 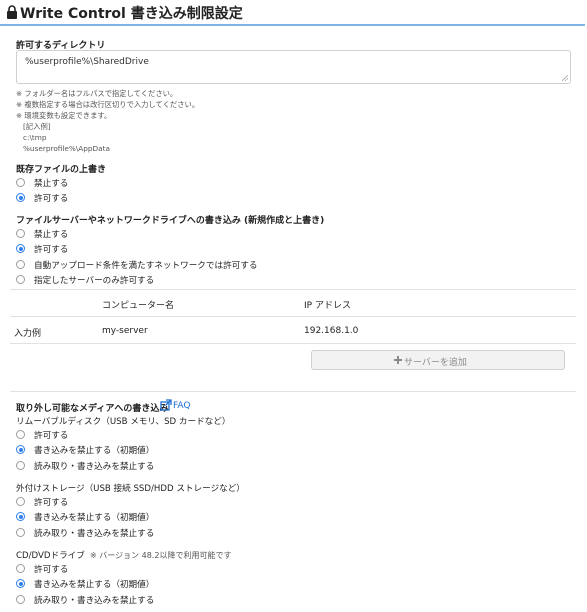 I want to click on removable-disk-radio-block-all, so click(x=20, y=465).